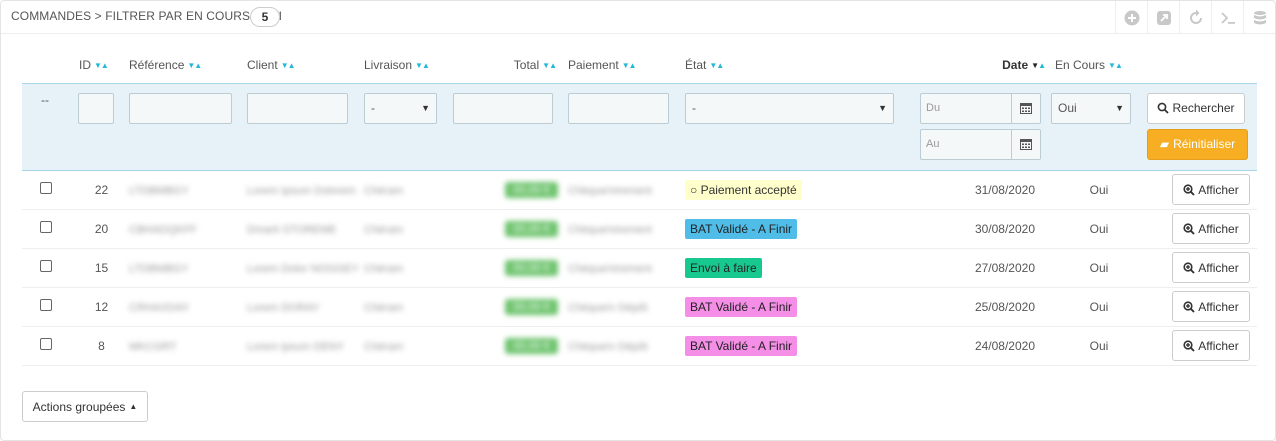  What do you see at coordinates (101, 190) in the screenshot?
I see `order-id: 22` at bounding box center [101, 190].